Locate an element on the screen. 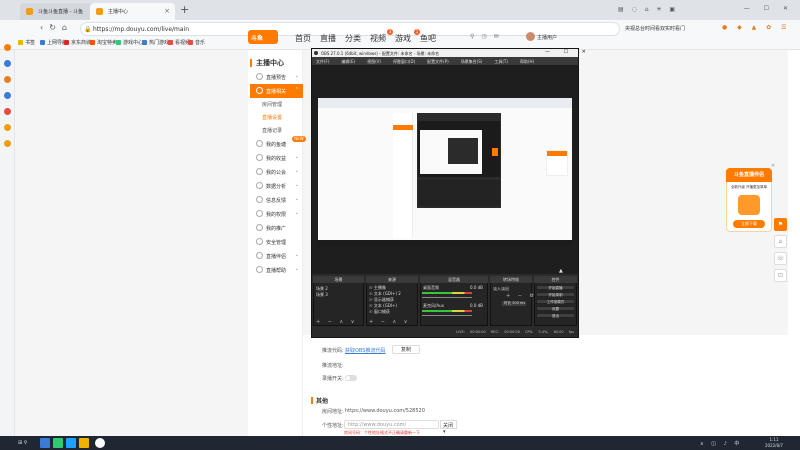  back-icon: ‹ is located at coordinates (44, 27).